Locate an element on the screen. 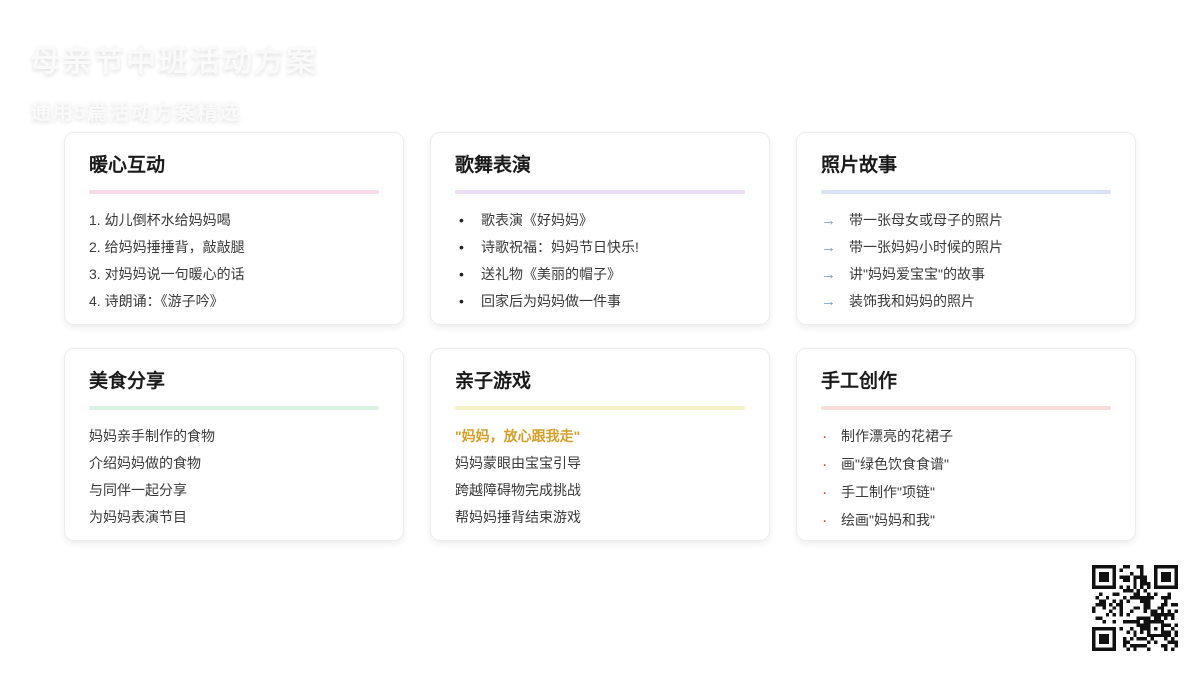  card-item: • 回家后为妈妈做一件事 is located at coordinates (600, 301).